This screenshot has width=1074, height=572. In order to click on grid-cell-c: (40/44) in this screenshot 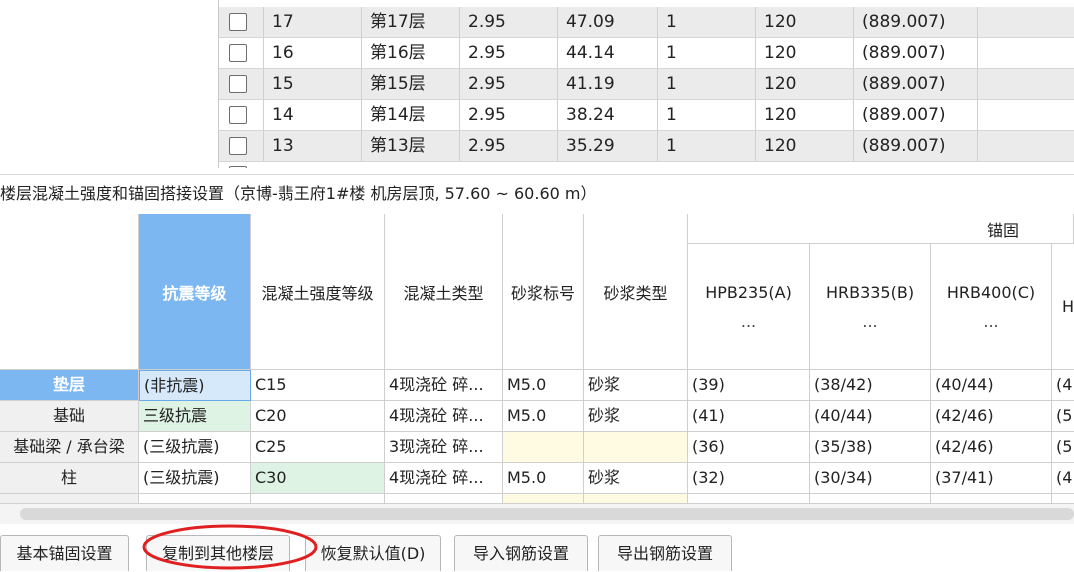, I will do `click(991, 385)`.